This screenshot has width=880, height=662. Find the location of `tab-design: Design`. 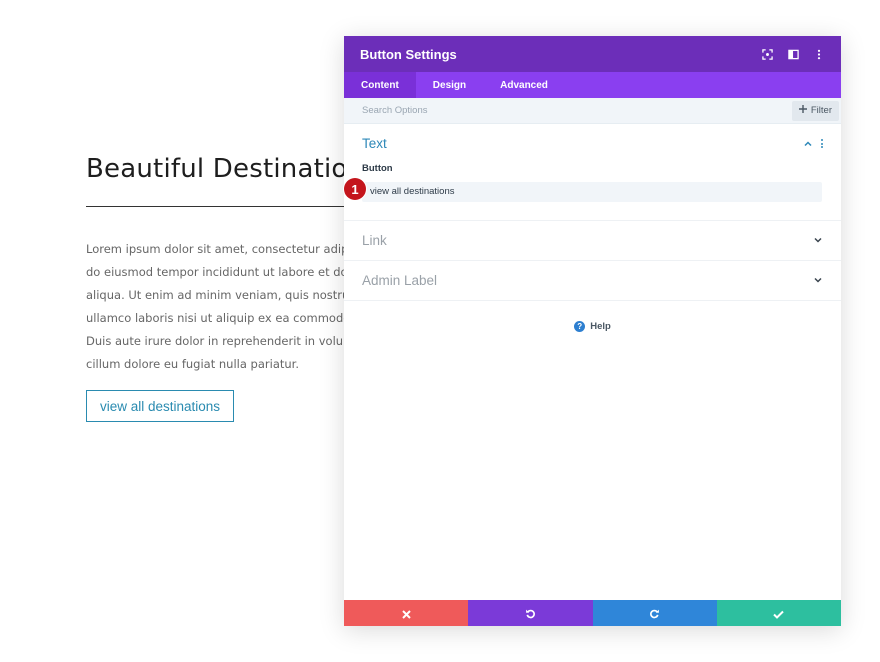

tab-design: Design is located at coordinates (449, 85).